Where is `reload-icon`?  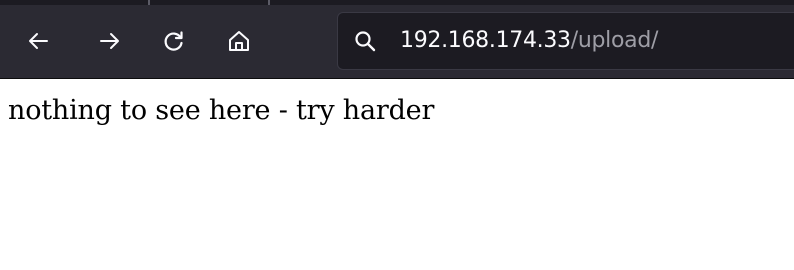
reload-icon is located at coordinates (173, 41).